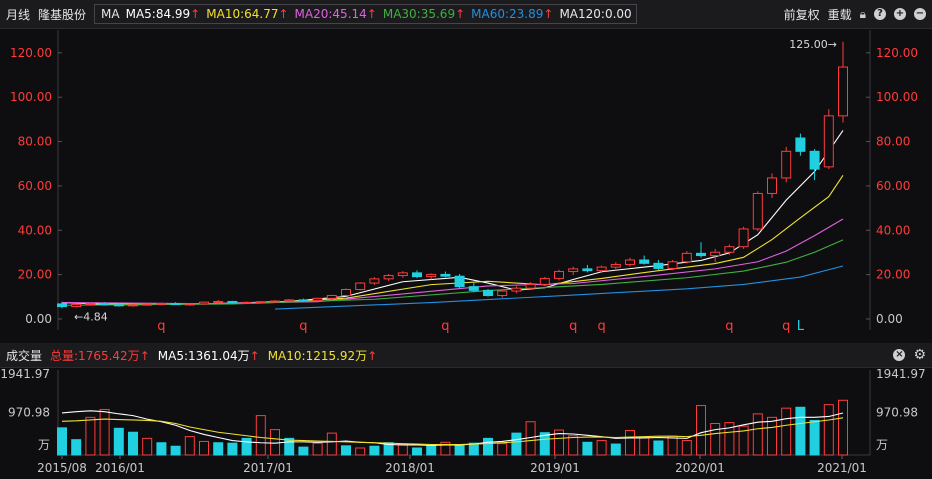  I want to click on y-tick-label-right: 120.00, so click(897, 53).